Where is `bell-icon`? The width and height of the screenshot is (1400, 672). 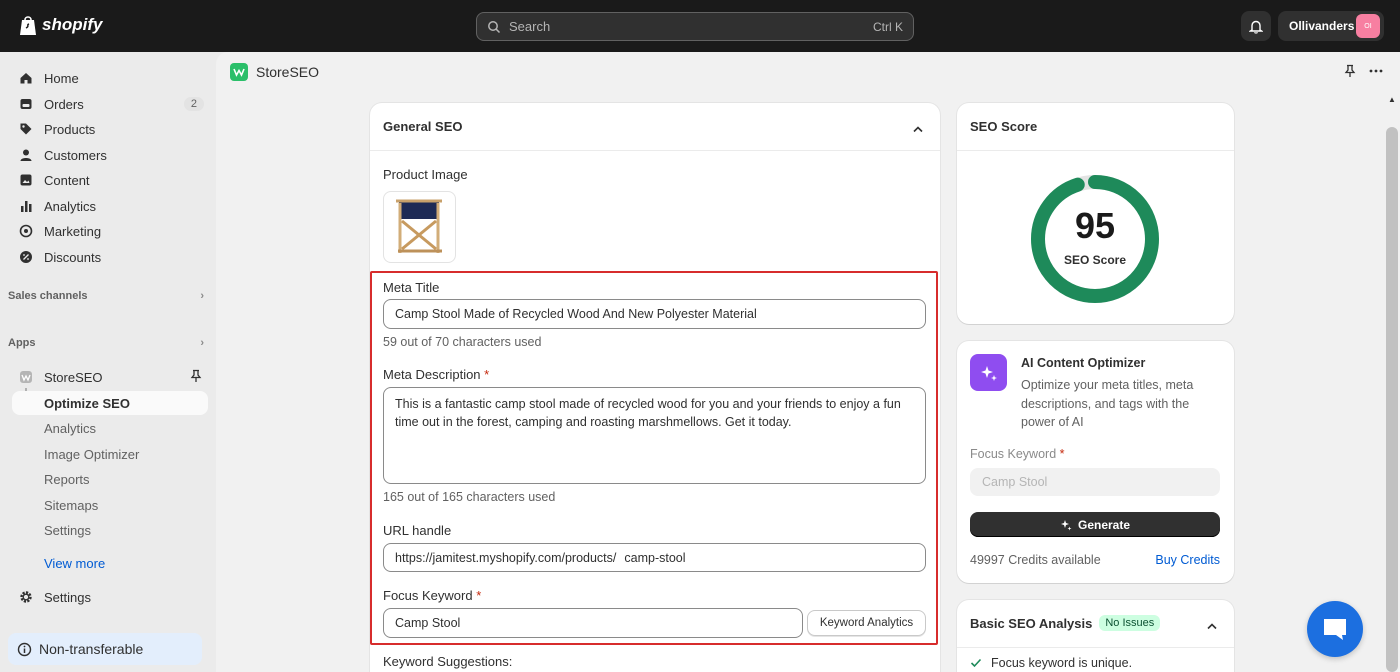
bell-icon is located at coordinates (1256, 27).